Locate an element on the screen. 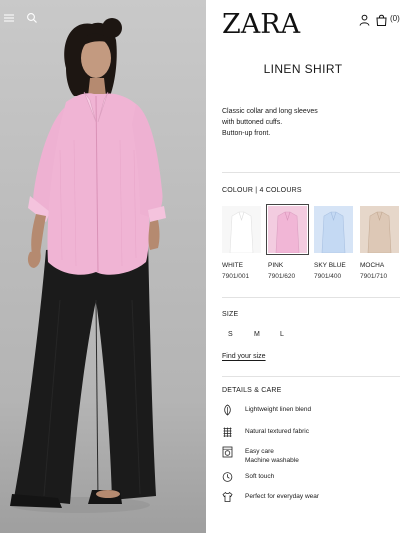 The width and height of the screenshot is (400, 533). size-option-m: M is located at coordinates (257, 334).